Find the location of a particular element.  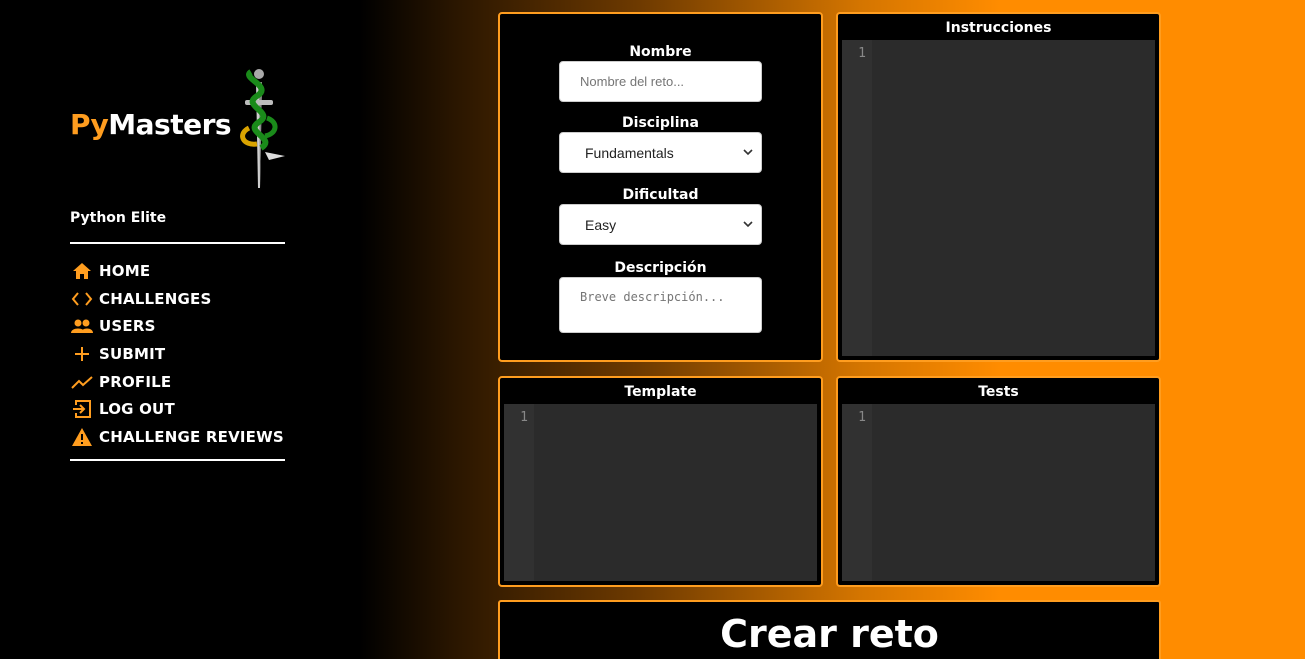

instructions-panel: Instrucciones 1 is located at coordinates (998, 187).